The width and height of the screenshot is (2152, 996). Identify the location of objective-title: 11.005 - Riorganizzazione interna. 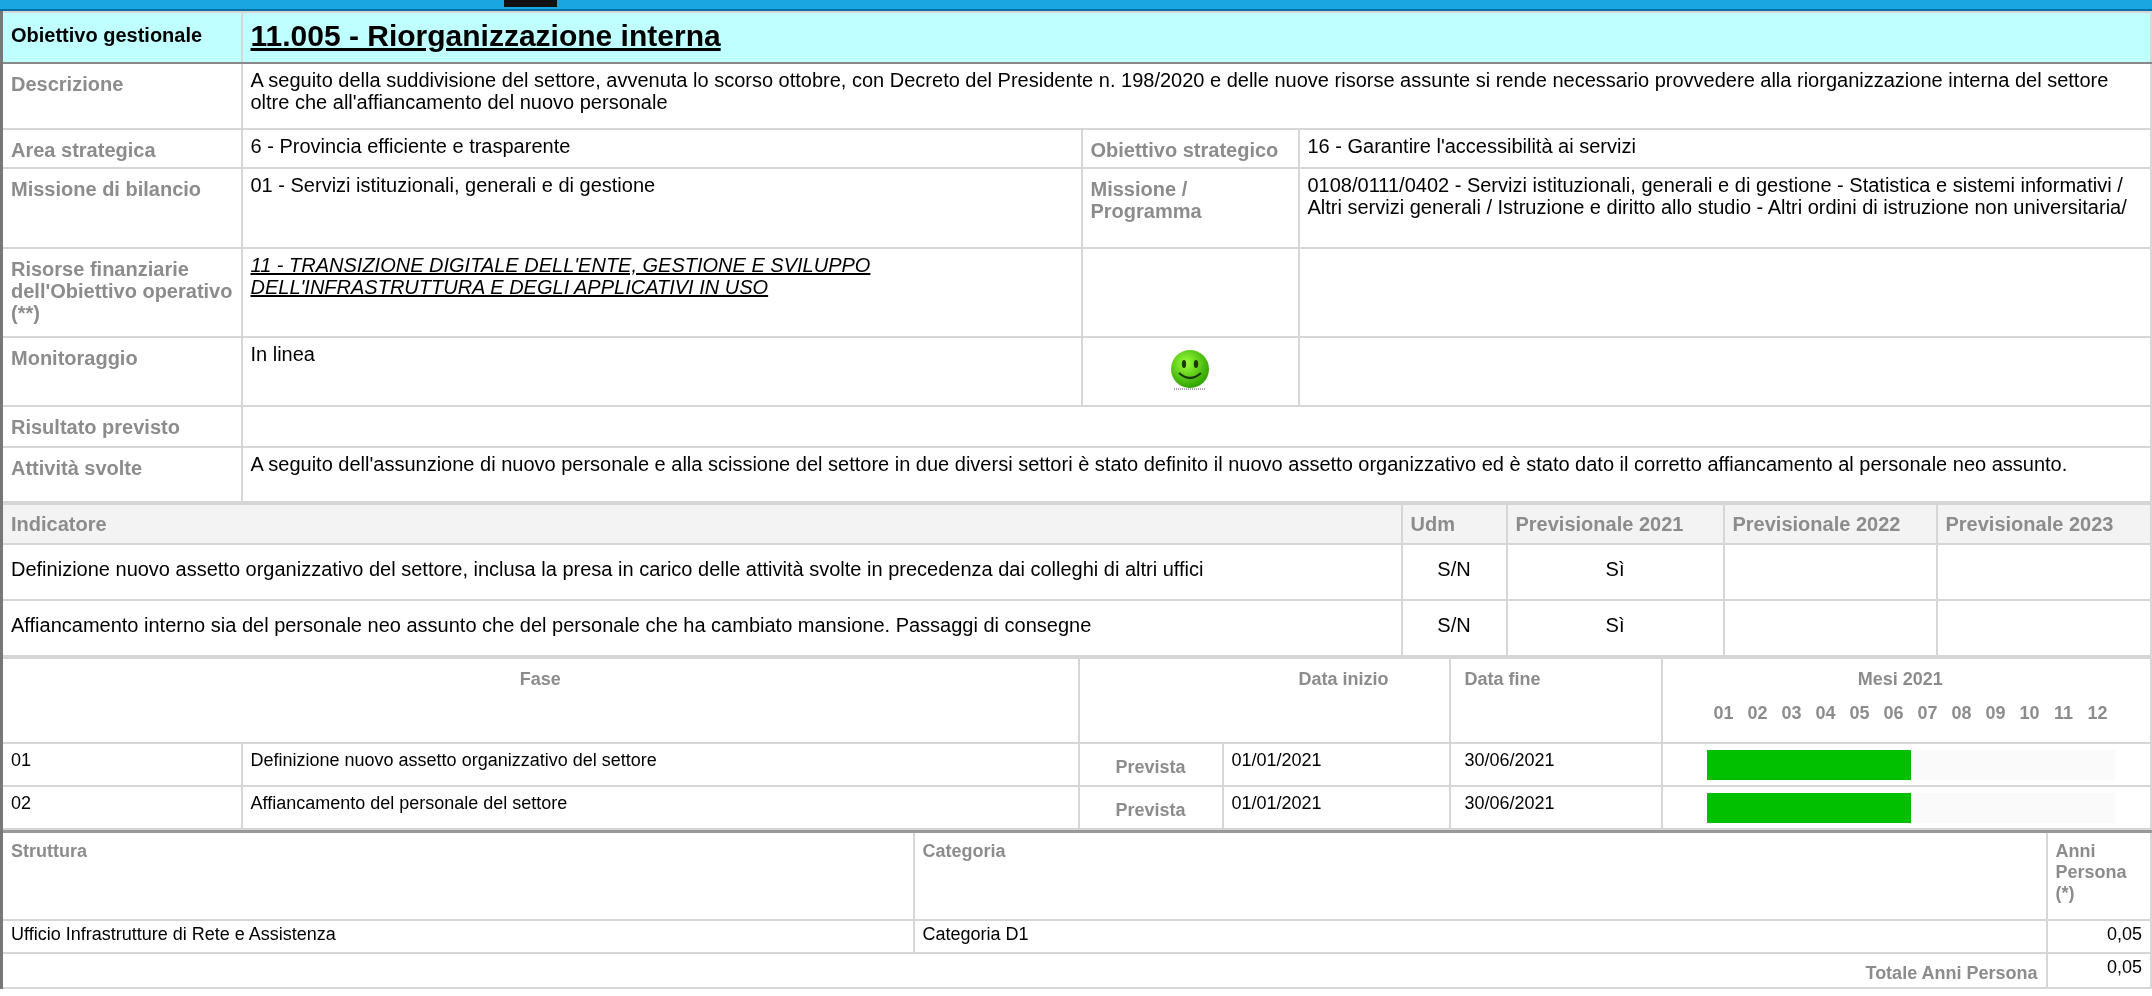
(485, 35).